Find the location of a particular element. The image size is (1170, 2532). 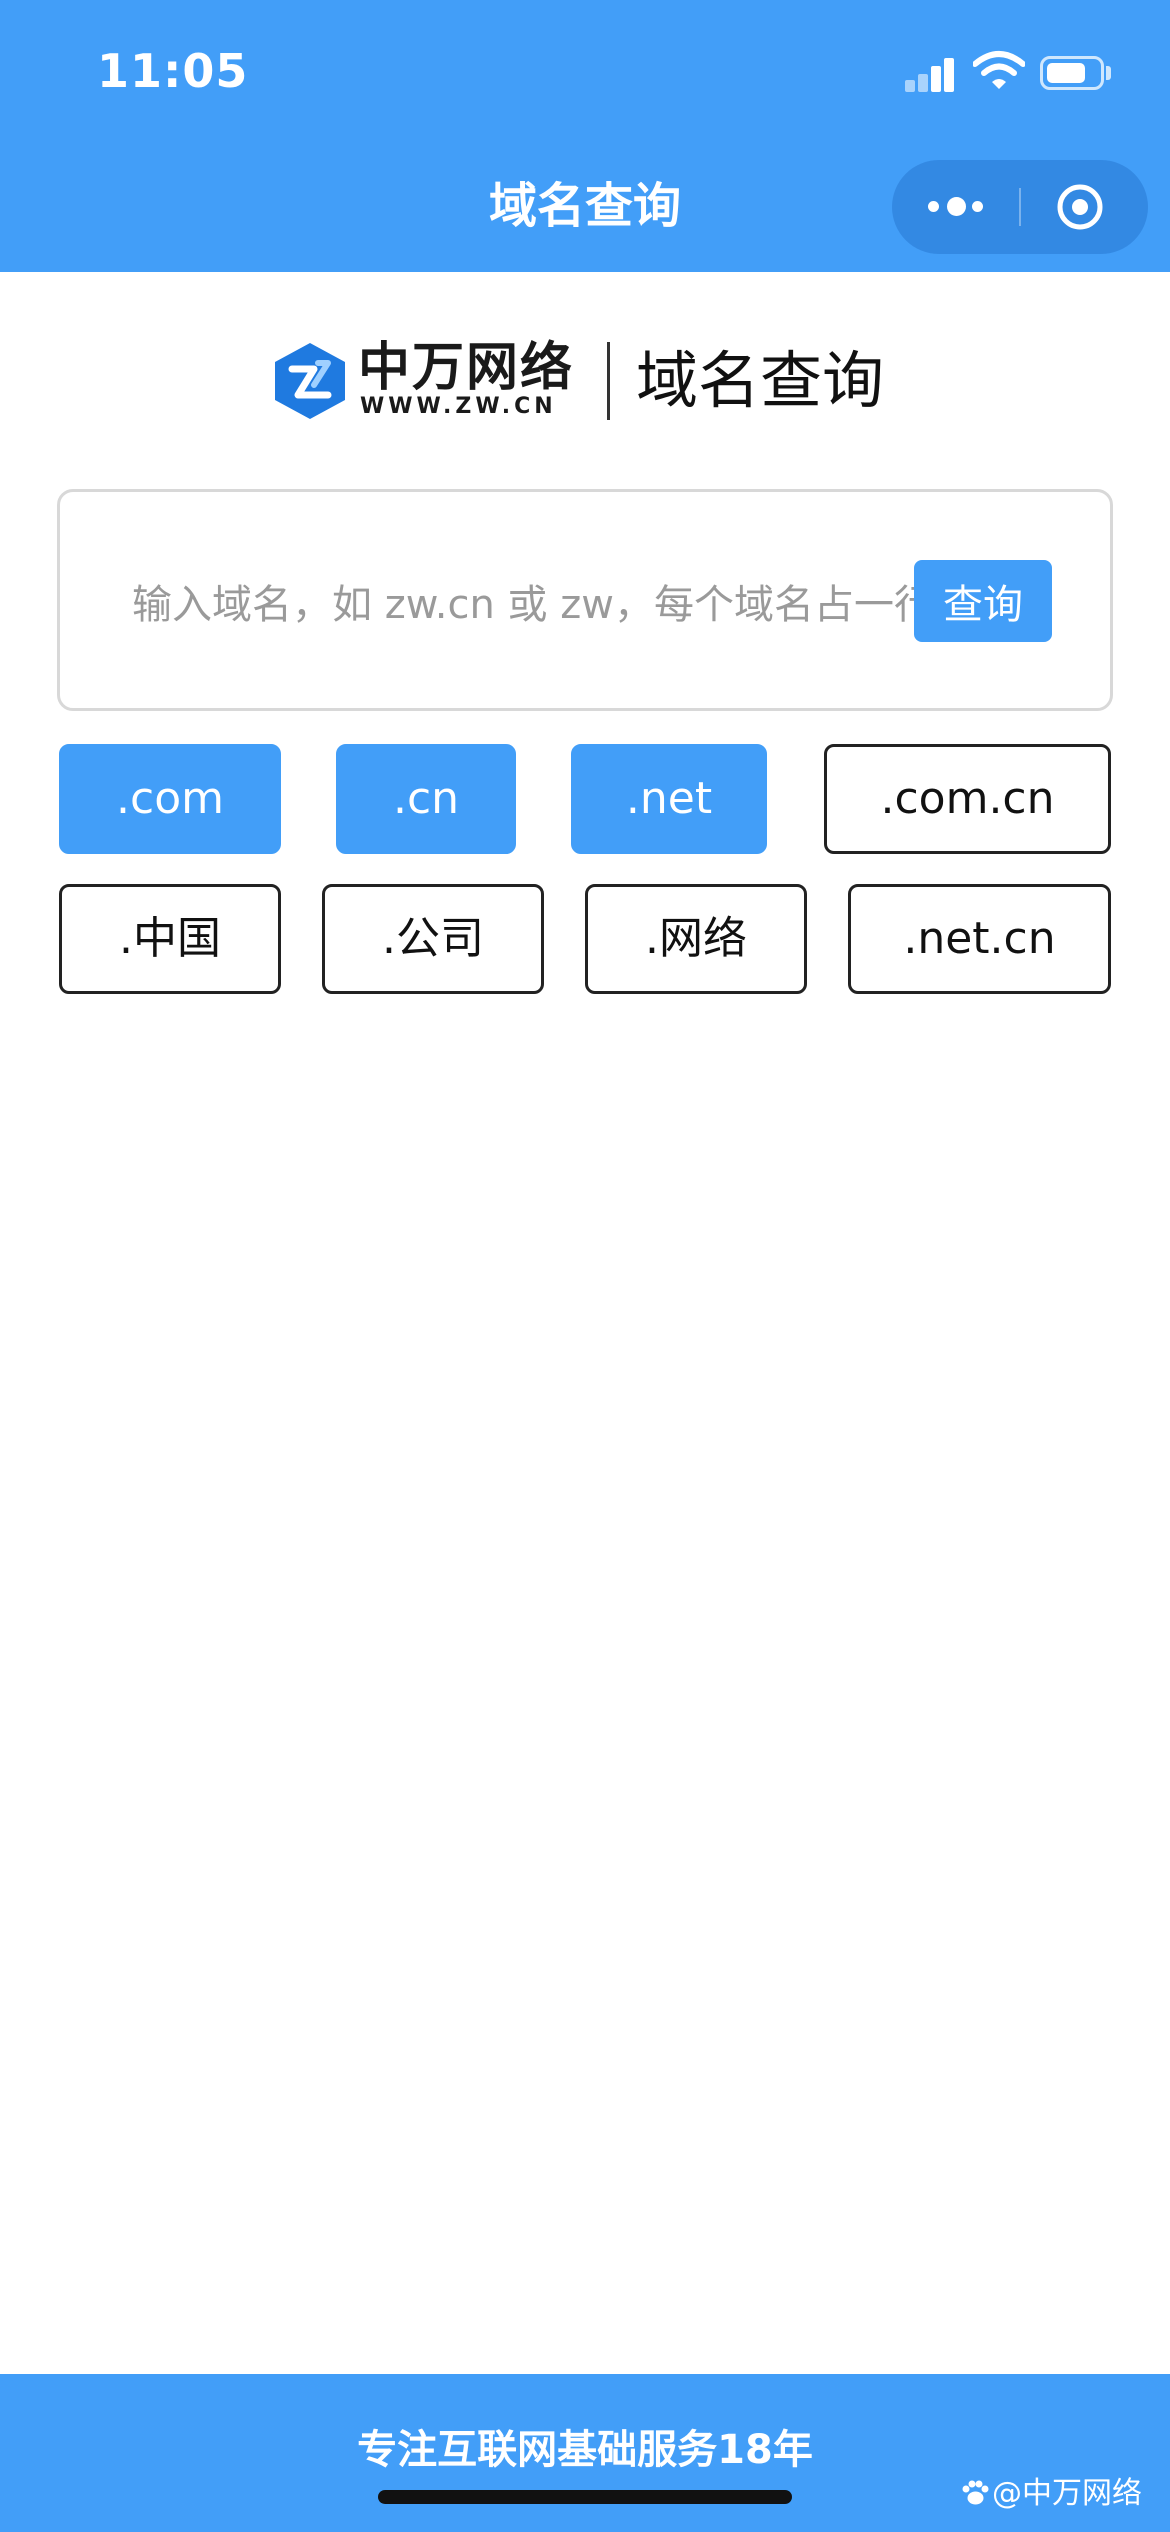

suffix-chip-net: .net is located at coordinates (669, 799).